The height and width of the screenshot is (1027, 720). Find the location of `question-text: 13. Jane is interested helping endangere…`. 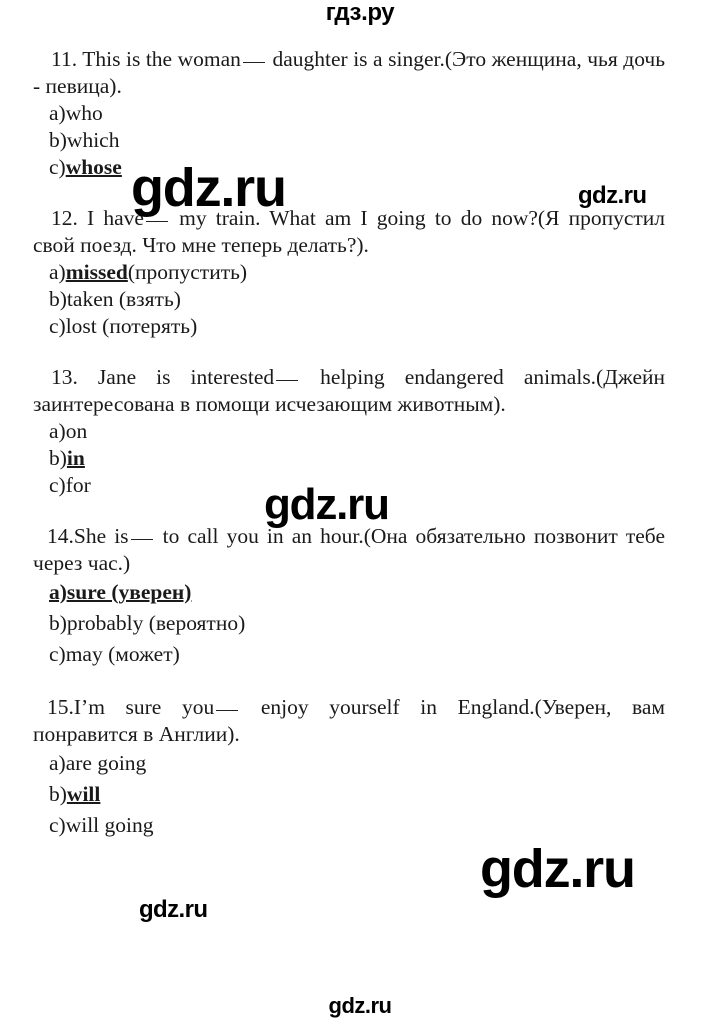

question-text: 13. Jane is interested helping endangere… is located at coordinates (349, 391).